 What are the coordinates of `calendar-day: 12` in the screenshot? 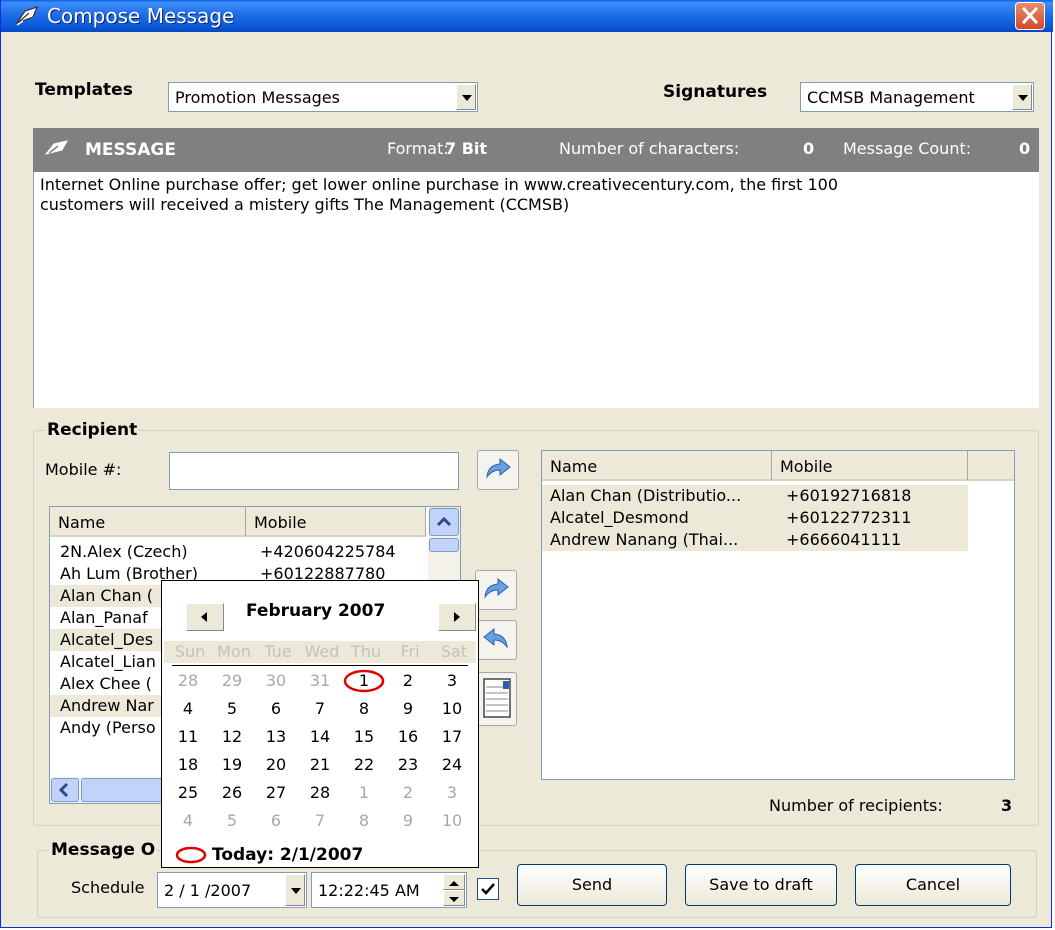 It's located at (232, 737).